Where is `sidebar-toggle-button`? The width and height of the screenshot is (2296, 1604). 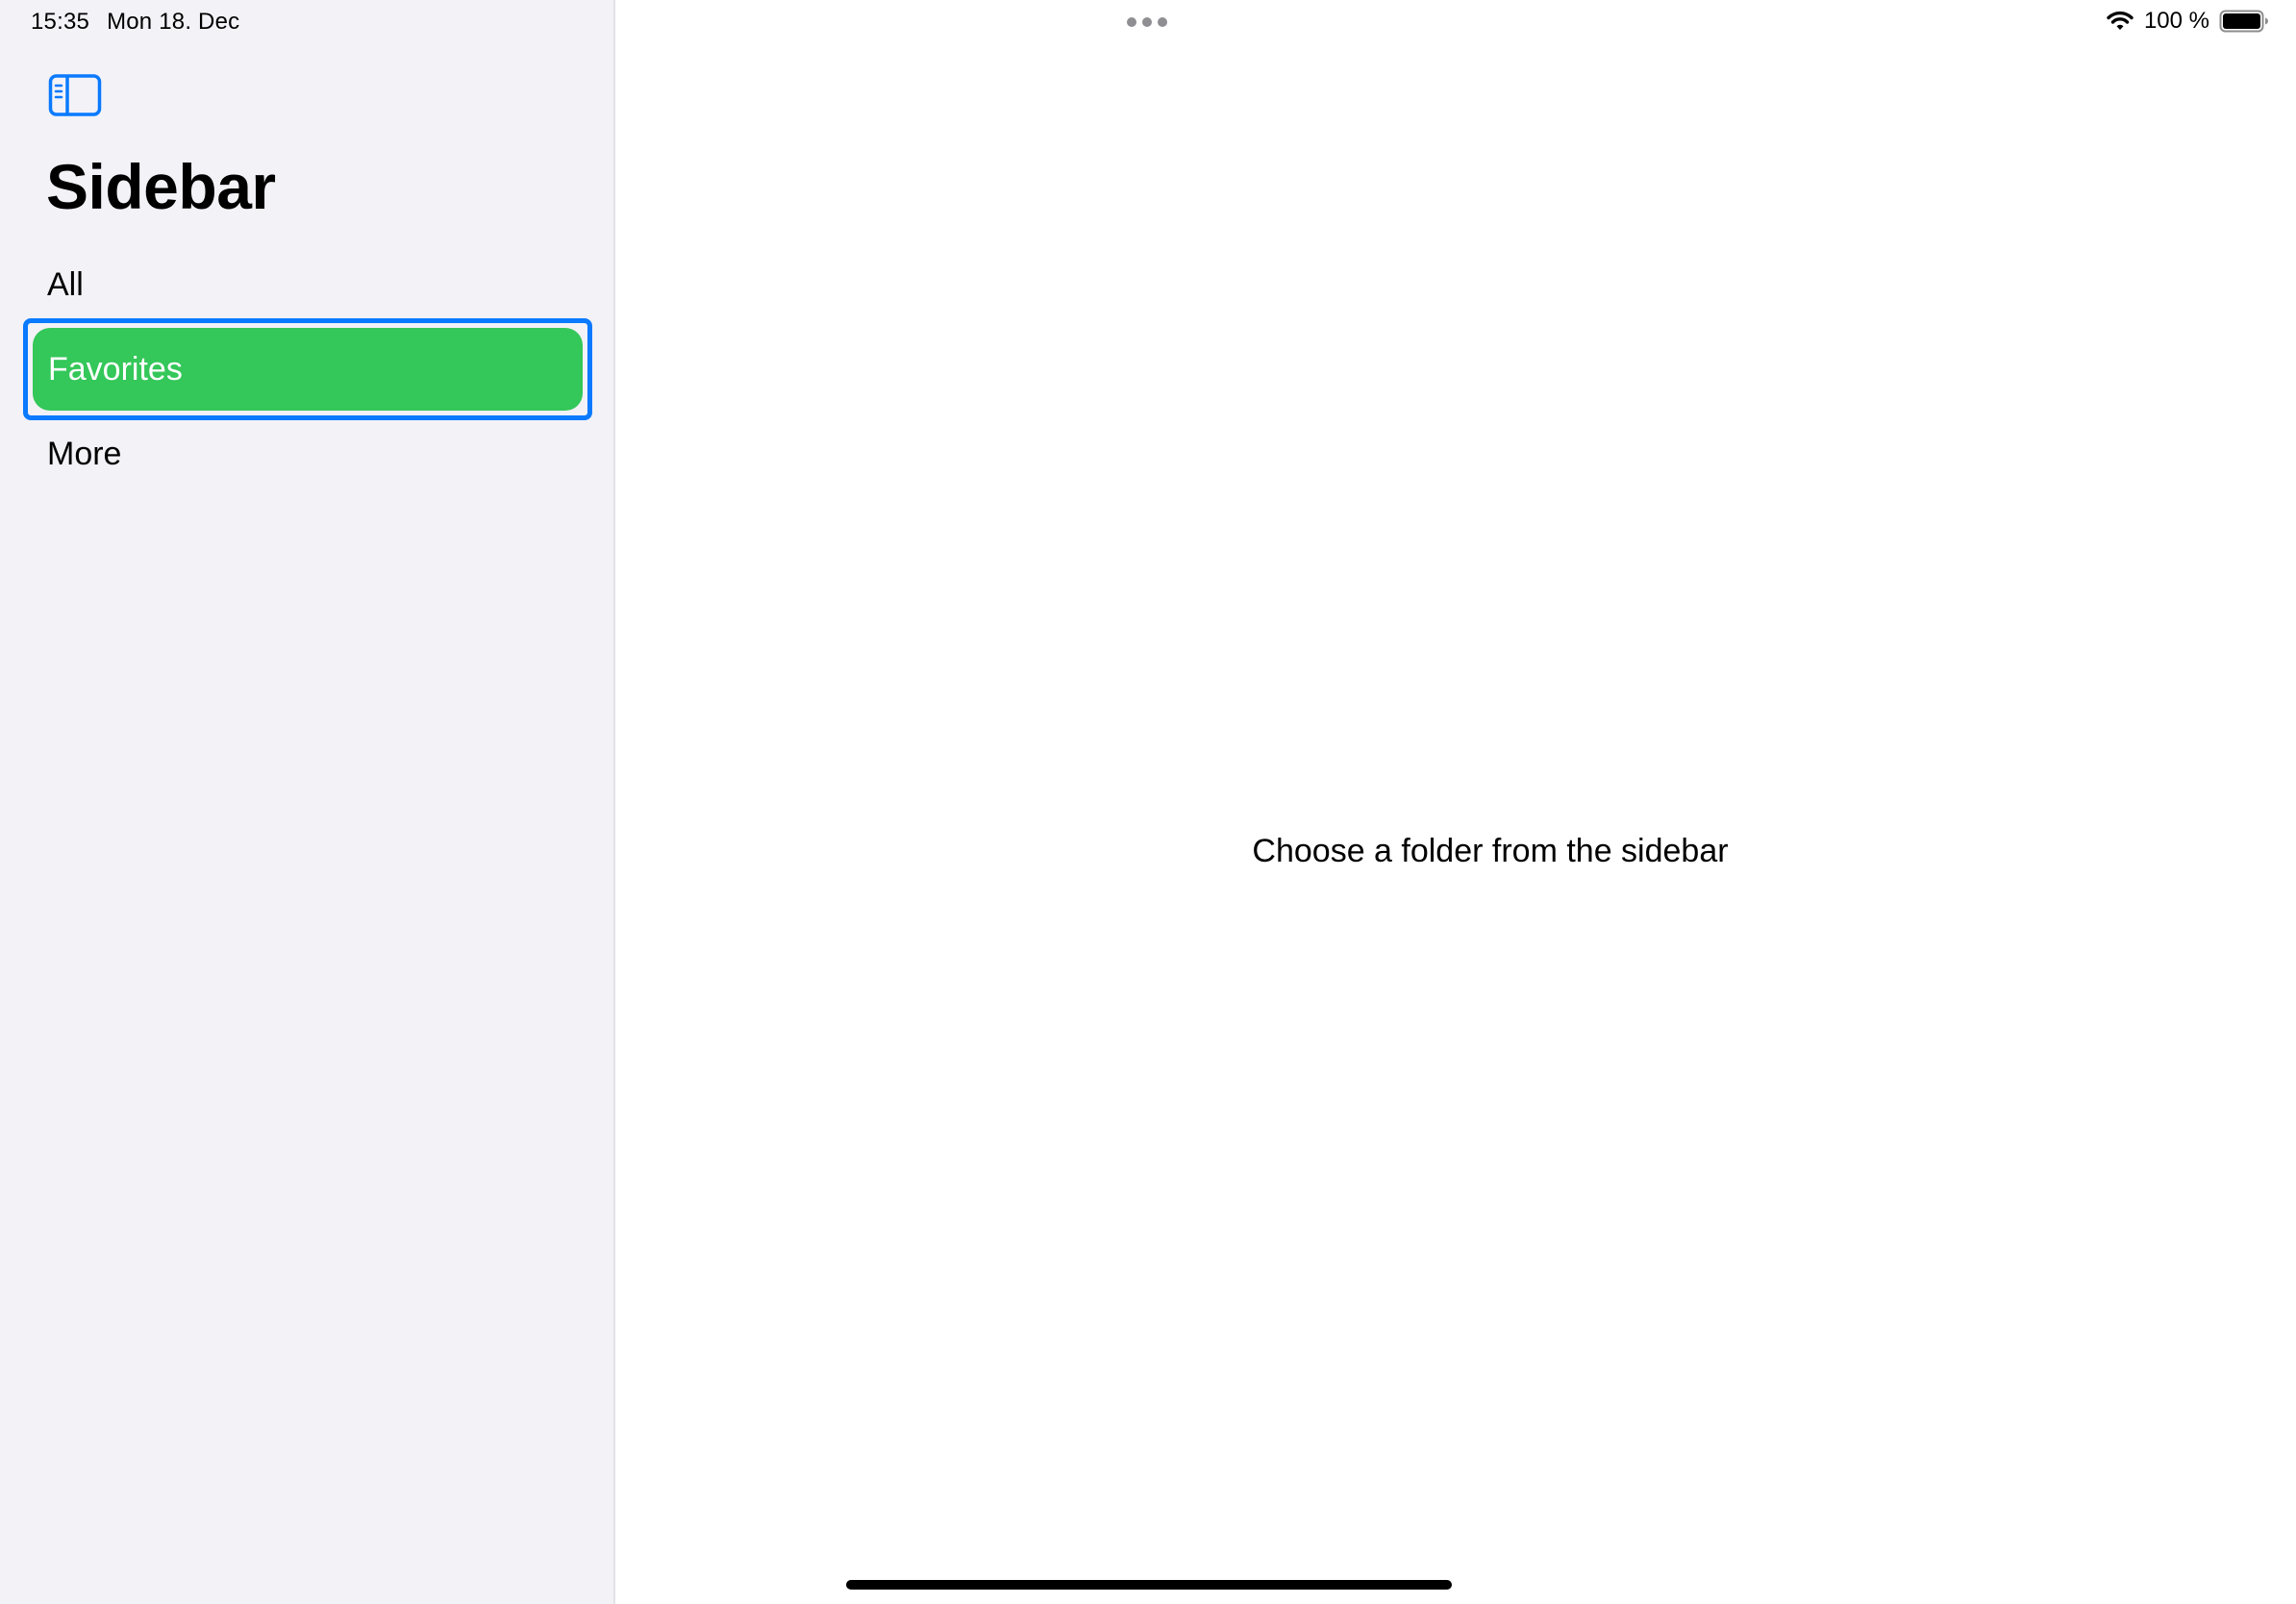 sidebar-toggle-button is located at coordinates (75, 95).